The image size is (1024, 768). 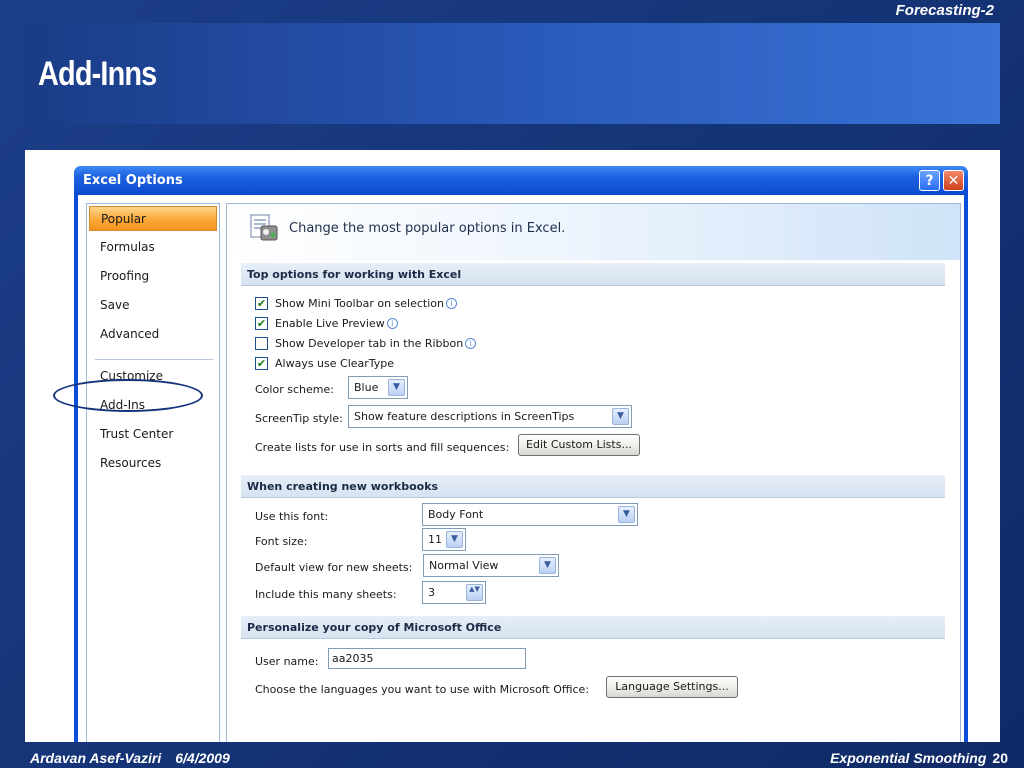 What do you see at coordinates (908, 758) in the screenshot?
I see `footer-title: Exponential Smoothing` at bounding box center [908, 758].